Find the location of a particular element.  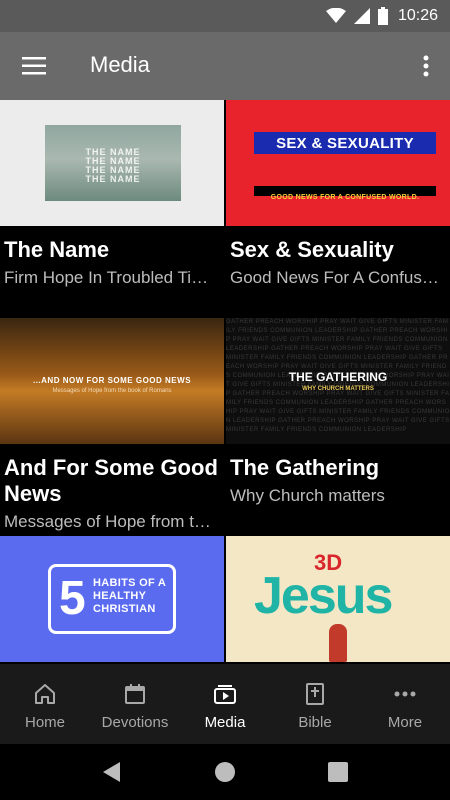

nav-item-more: More is located at coordinates (405, 704).